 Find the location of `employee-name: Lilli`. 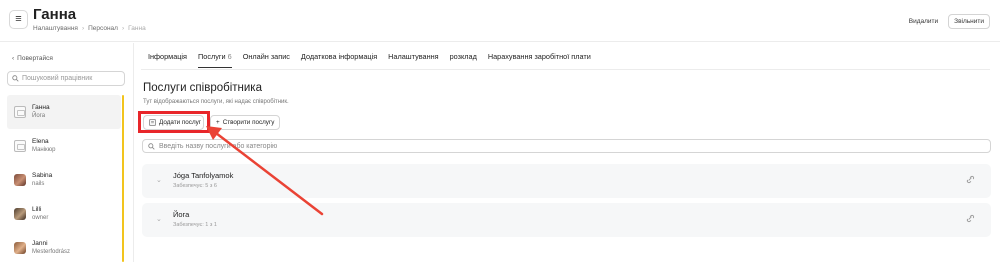

employee-name: Lilli is located at coordinates (37, 209).